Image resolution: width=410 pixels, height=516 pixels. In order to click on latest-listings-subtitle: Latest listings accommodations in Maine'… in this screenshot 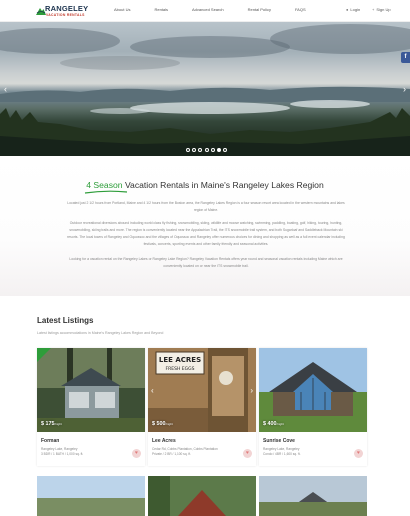, I will do `click(100, 333)`.